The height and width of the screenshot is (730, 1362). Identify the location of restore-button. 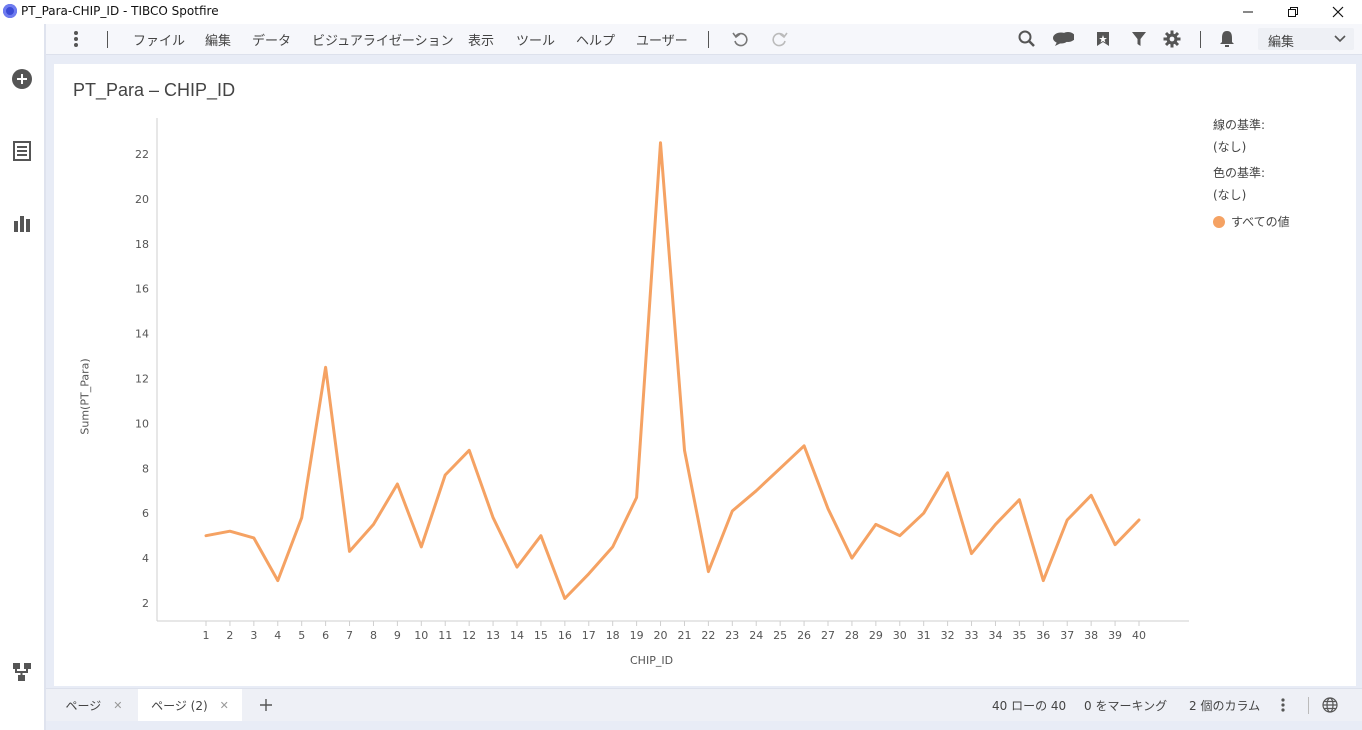
(1293, 12).